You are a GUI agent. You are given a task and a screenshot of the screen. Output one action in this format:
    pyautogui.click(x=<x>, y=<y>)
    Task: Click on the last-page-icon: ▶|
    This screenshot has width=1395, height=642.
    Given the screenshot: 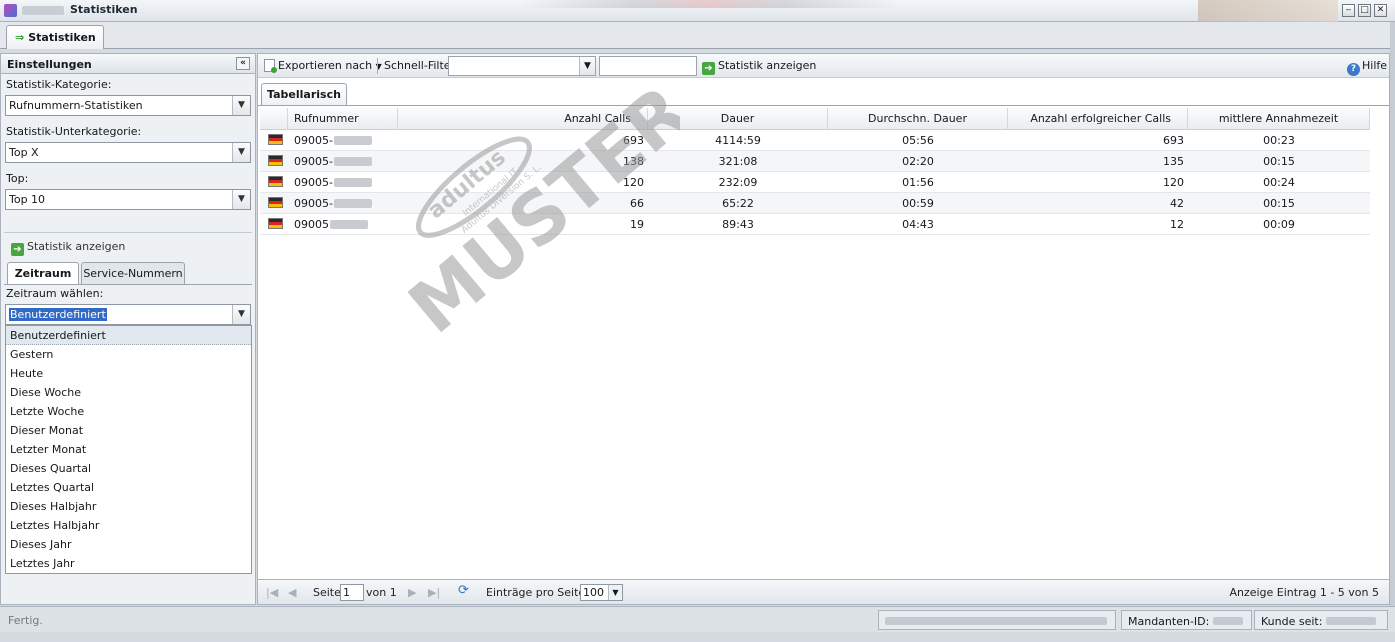 What is the action you would take?
    pyautogui.click(x=434, y=592)
    